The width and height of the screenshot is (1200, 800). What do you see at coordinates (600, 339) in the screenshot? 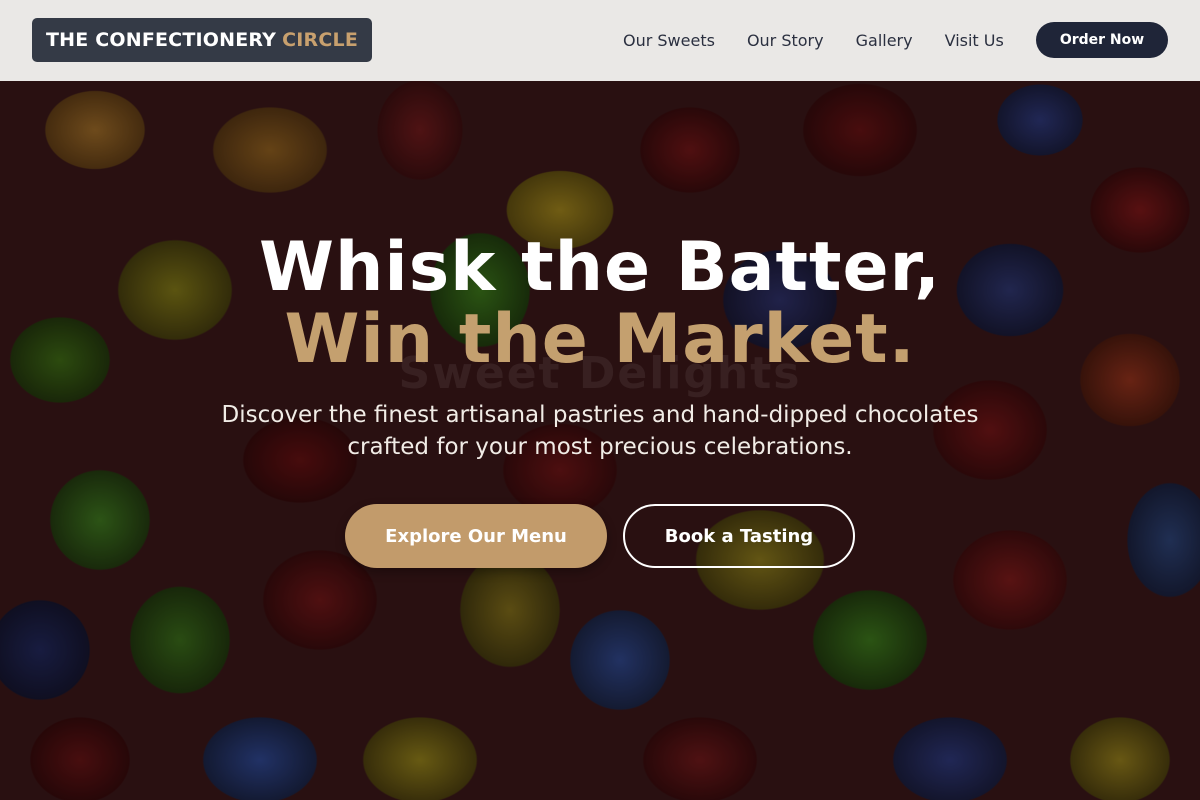
I see `hero-headline-line2: Win the Market.` at bounding box center [600, 339].